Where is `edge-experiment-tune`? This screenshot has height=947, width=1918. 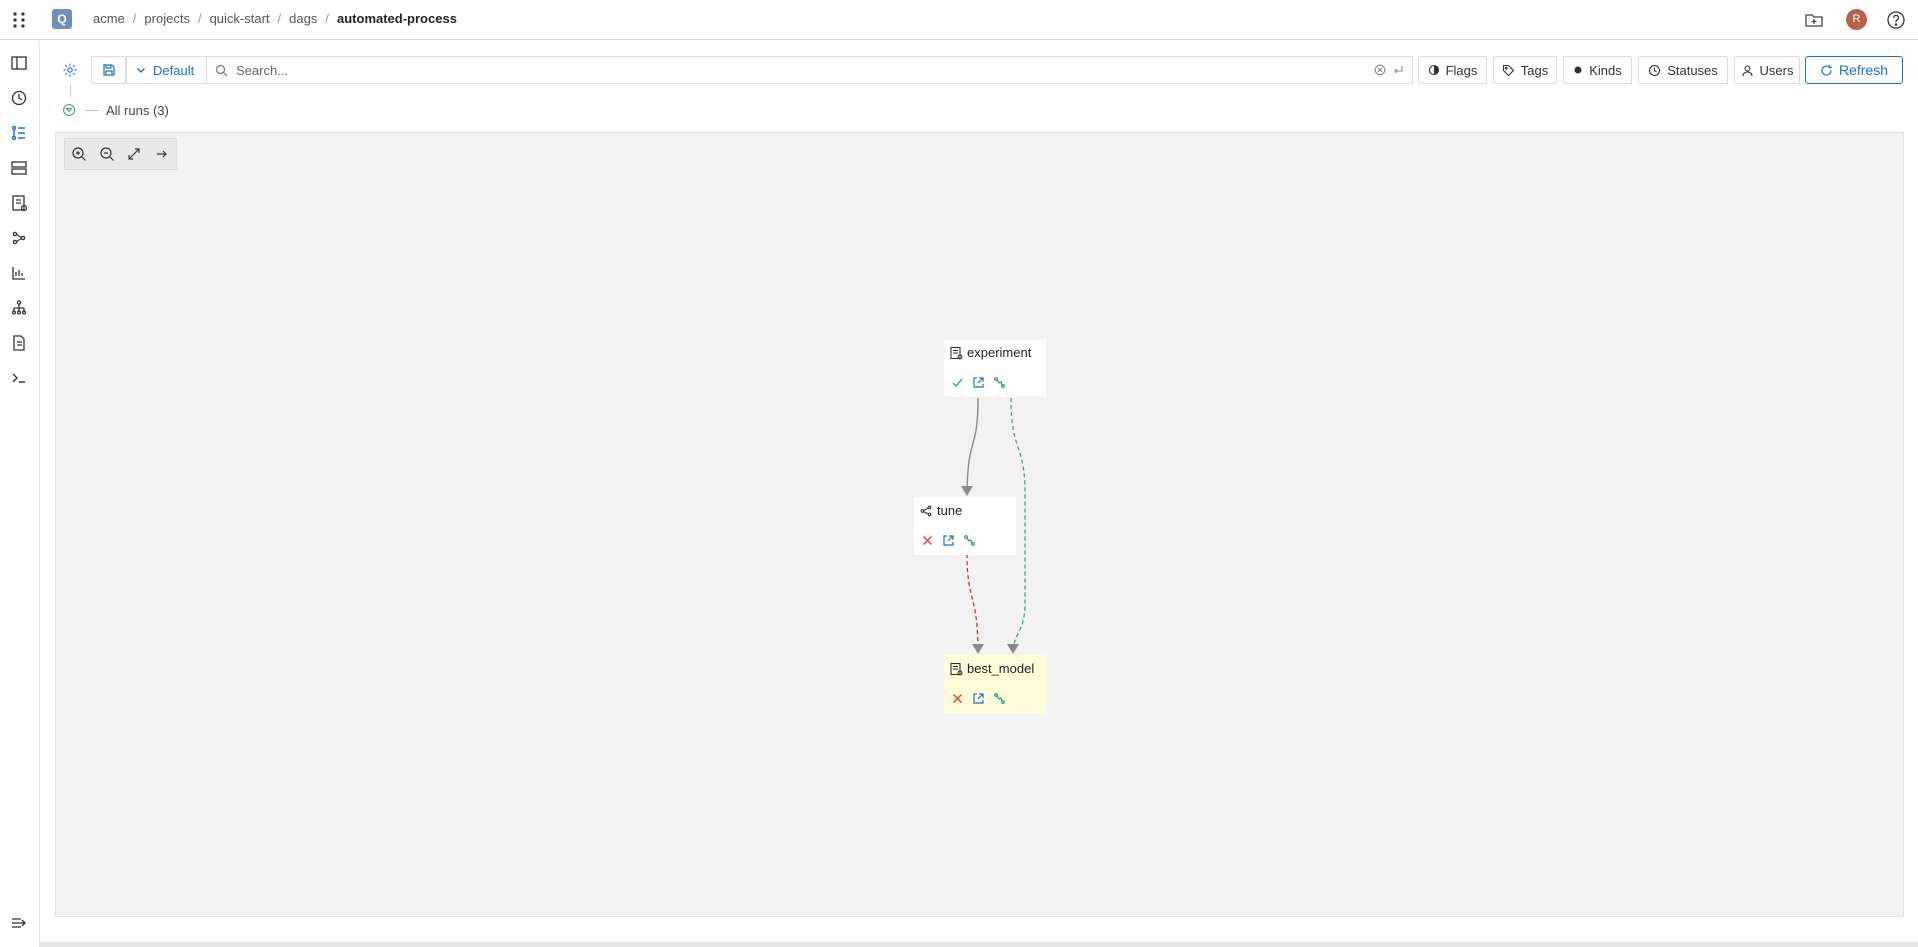
edge-experiment-tune is located at coordinates (972, 445).